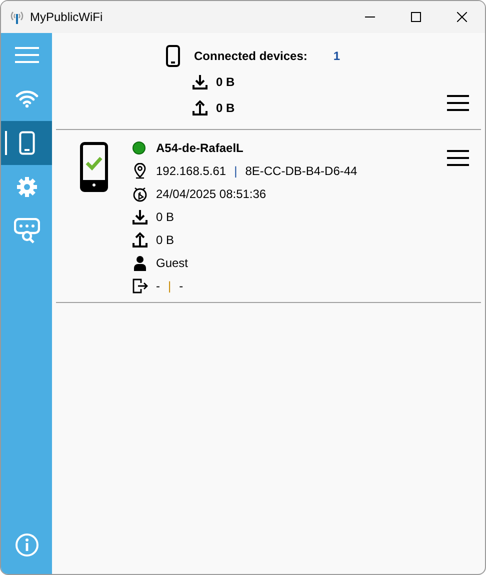 The height and width of the screenshot is (575, 486). What do you see at coordinates (67, 17) in the screenshot?
I see `window-title: MyPublicWiFi` at bounding box center [67, 17].